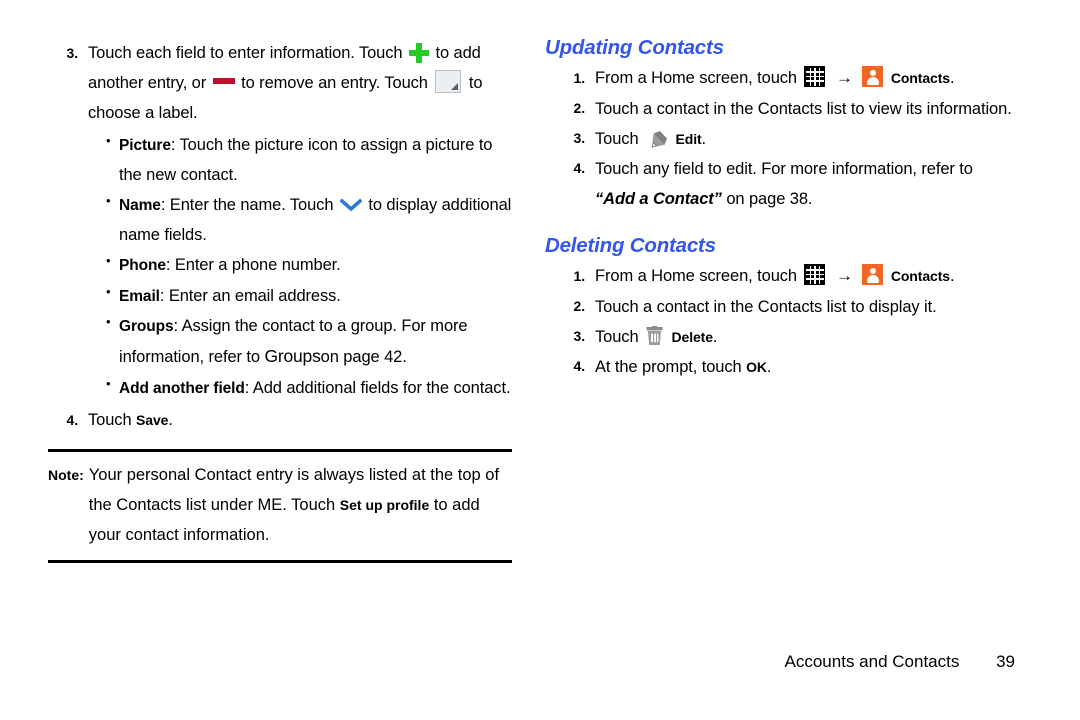 Image resolution: width=1080 pixels, height=720 pixels. I want to click on pencil-edit-icon, so click(657, 138).